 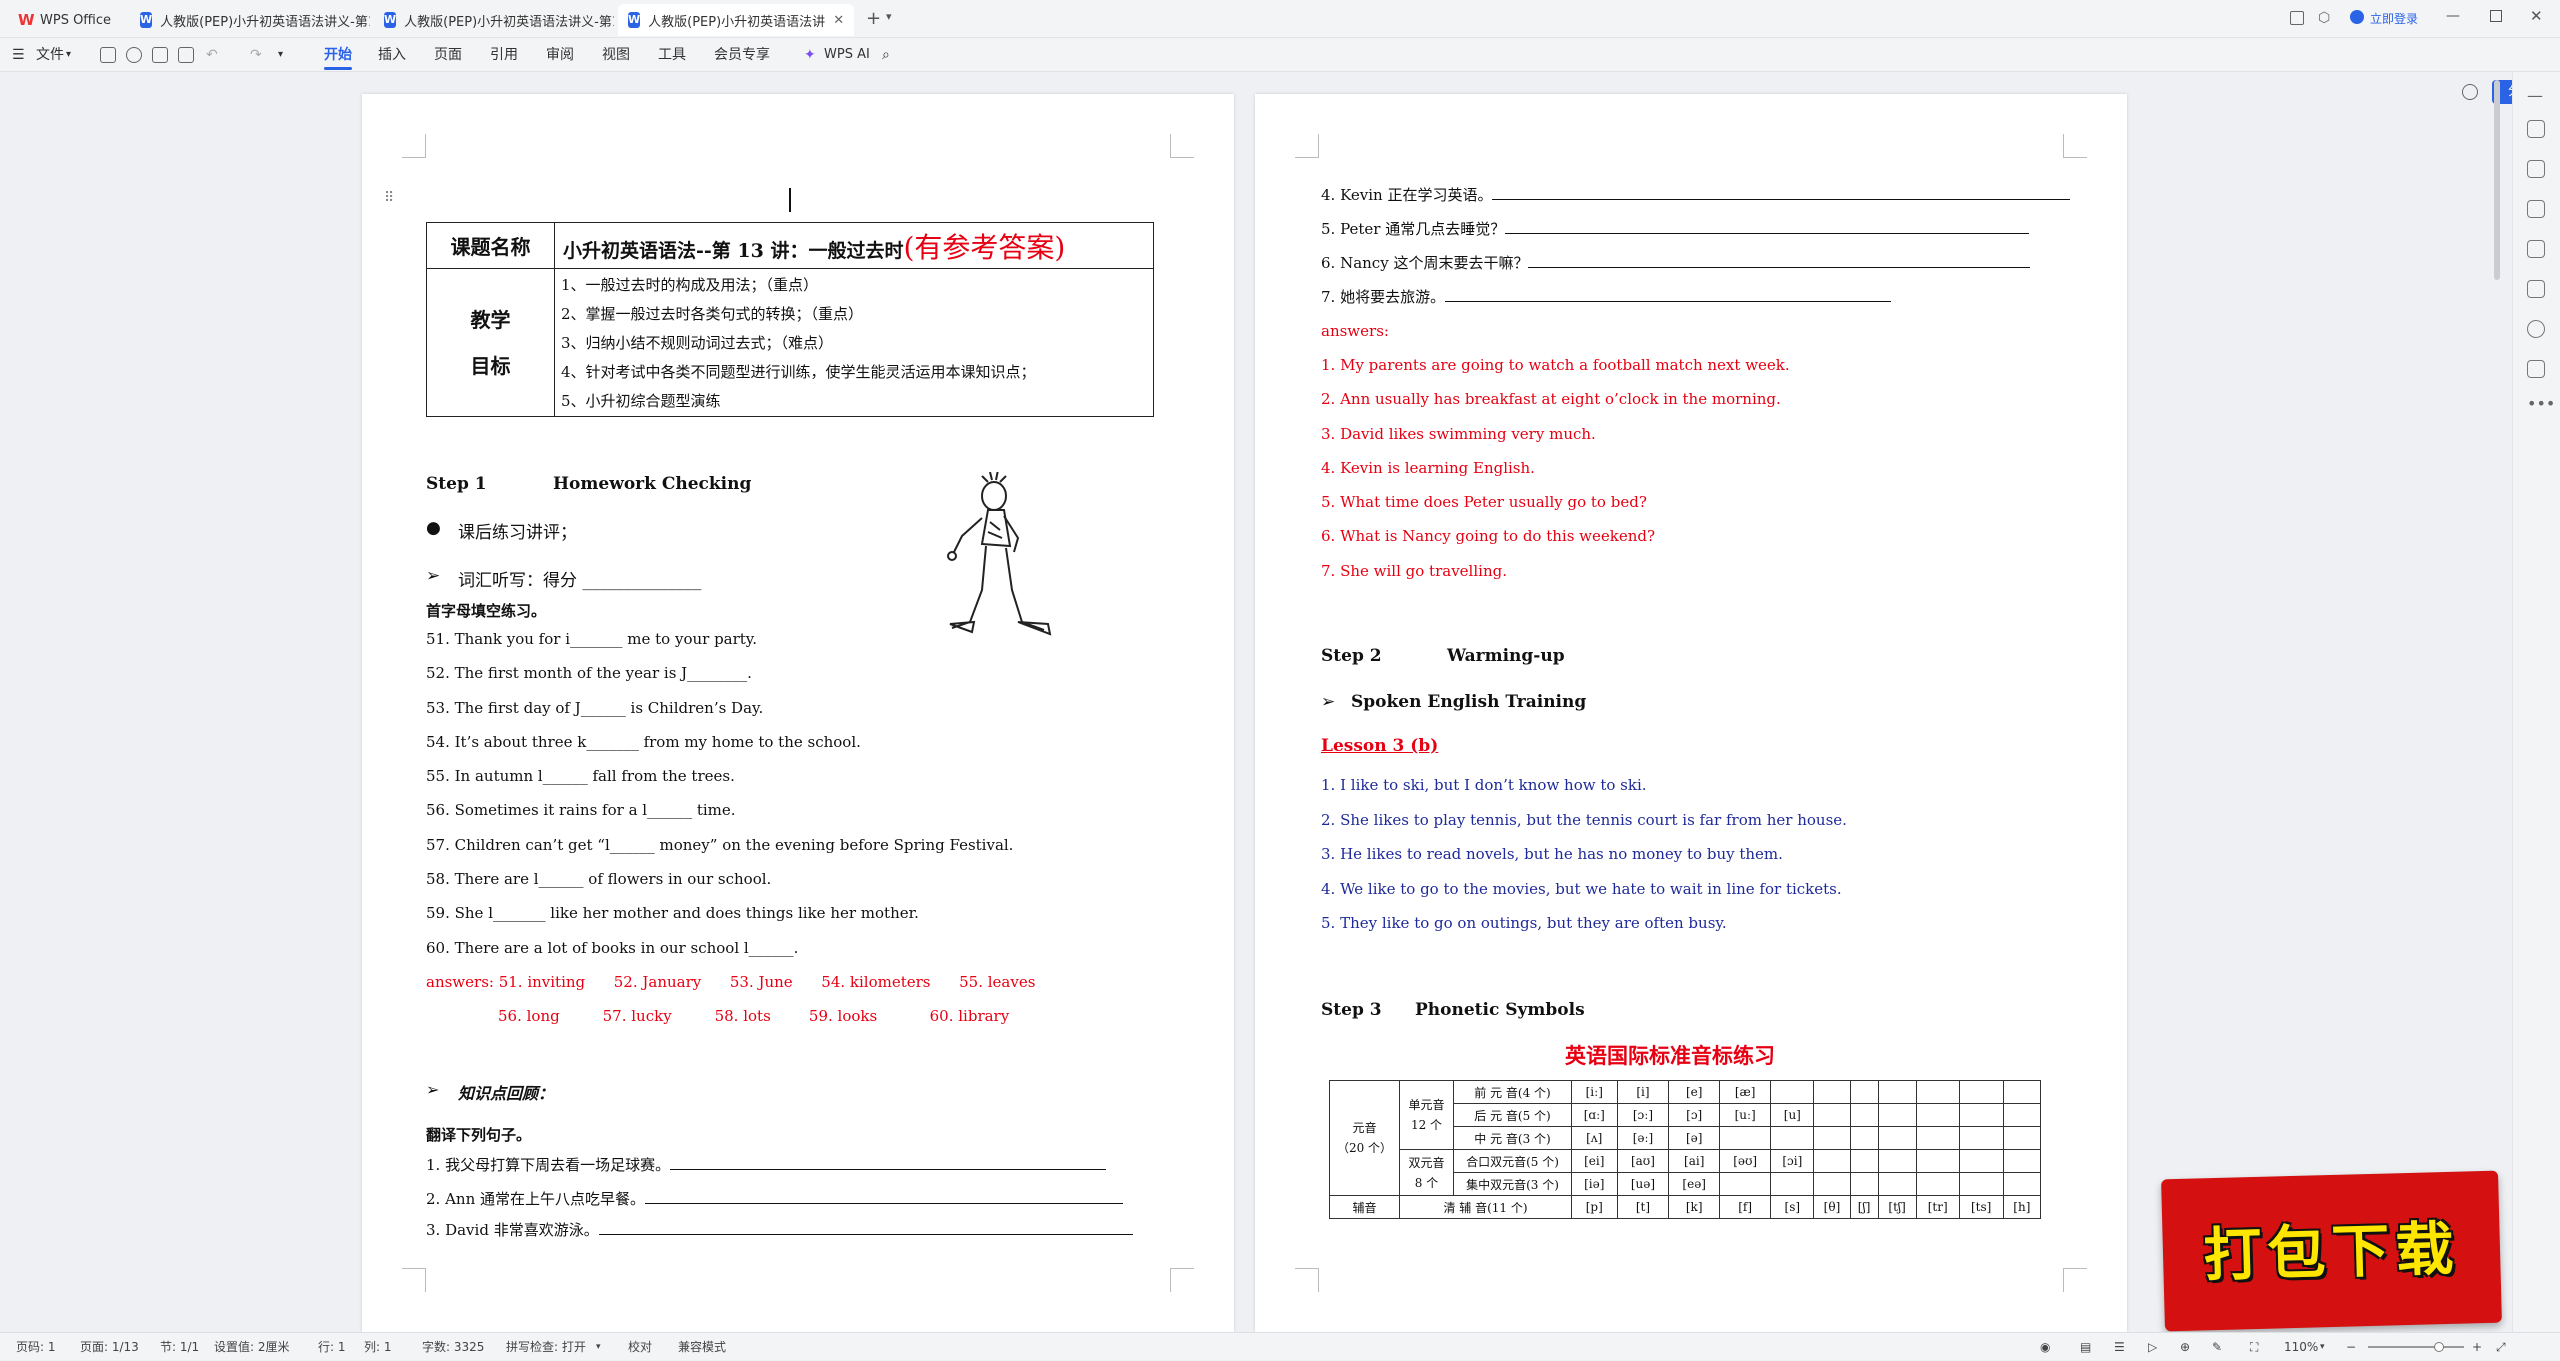 I want to click on tab-member: 会员专享, so click(x=742, y=55).